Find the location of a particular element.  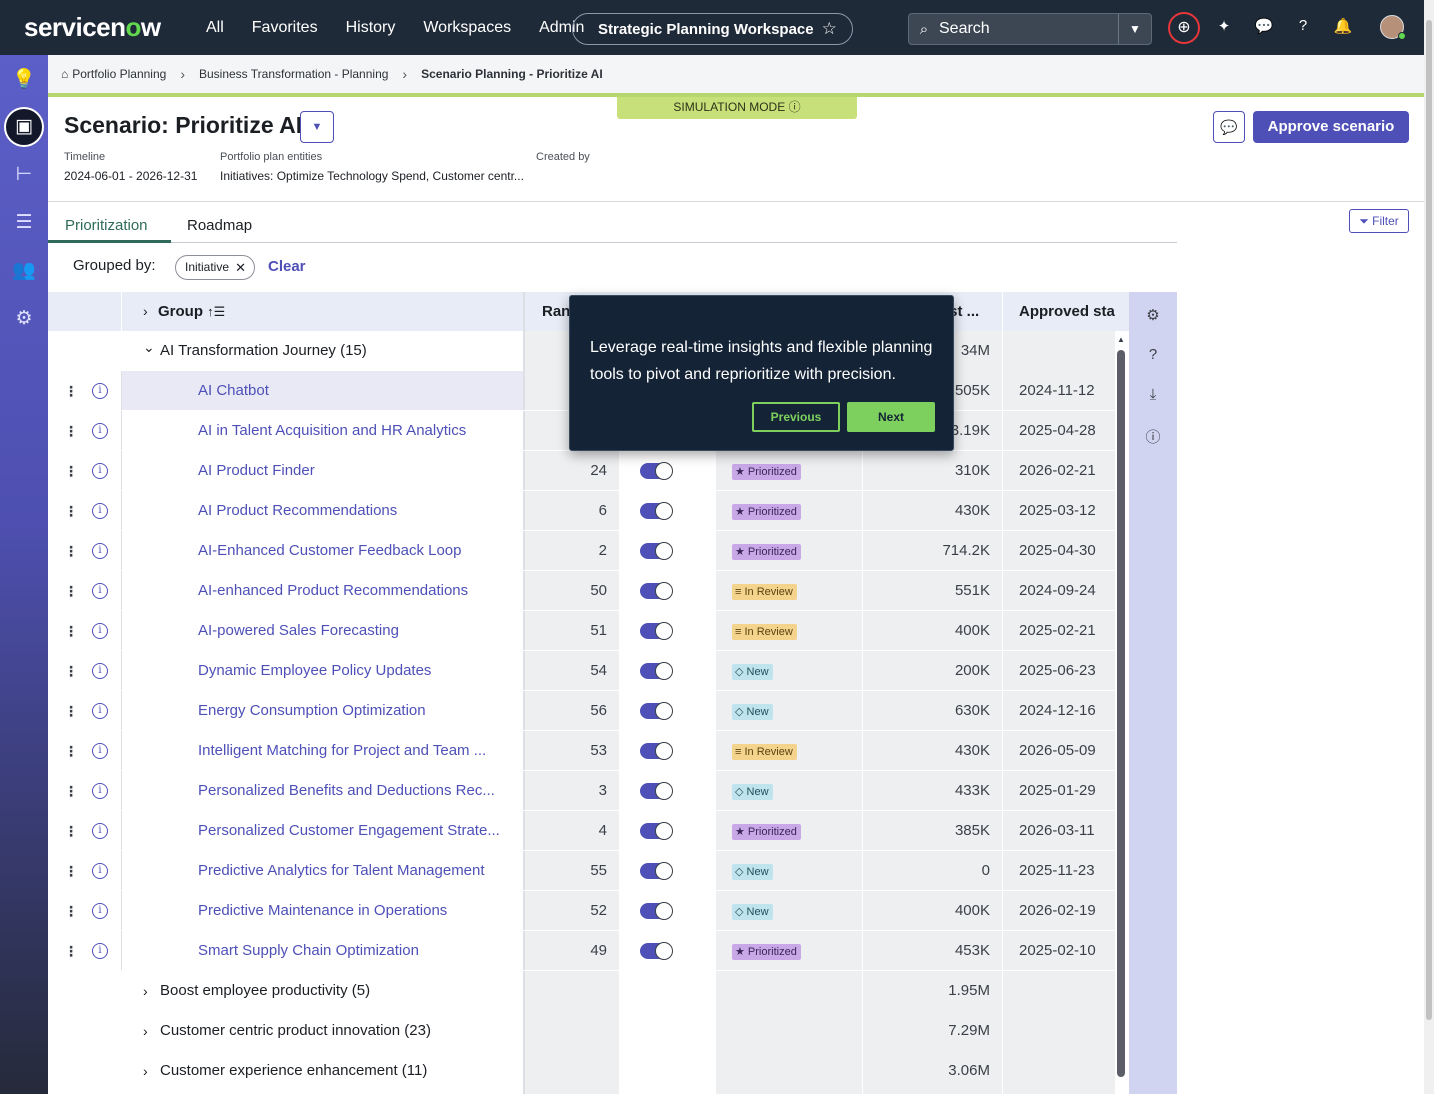

star-icon: ☆ is located at coordinates (829, 29).